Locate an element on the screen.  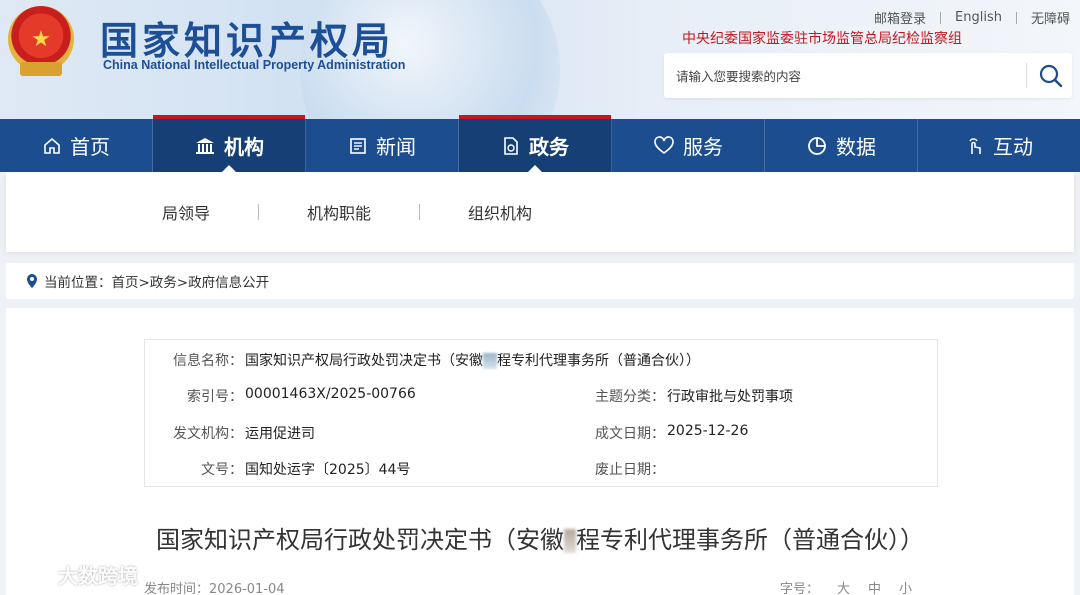
font-size-switcher: 字号： 大 中 小 is located at coordinates (855, 586).